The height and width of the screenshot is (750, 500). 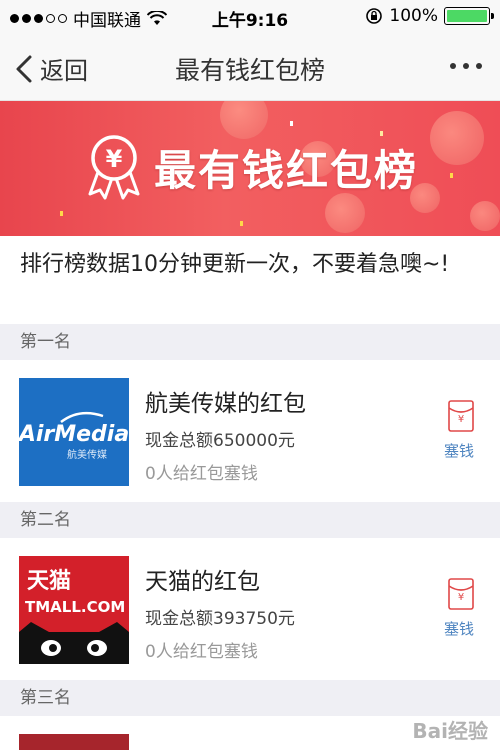 What do you see at coordinates (286, 170) in the screenshot?
I see `banner-title: 最有钱红包榜` at bounding box center [286, 170].